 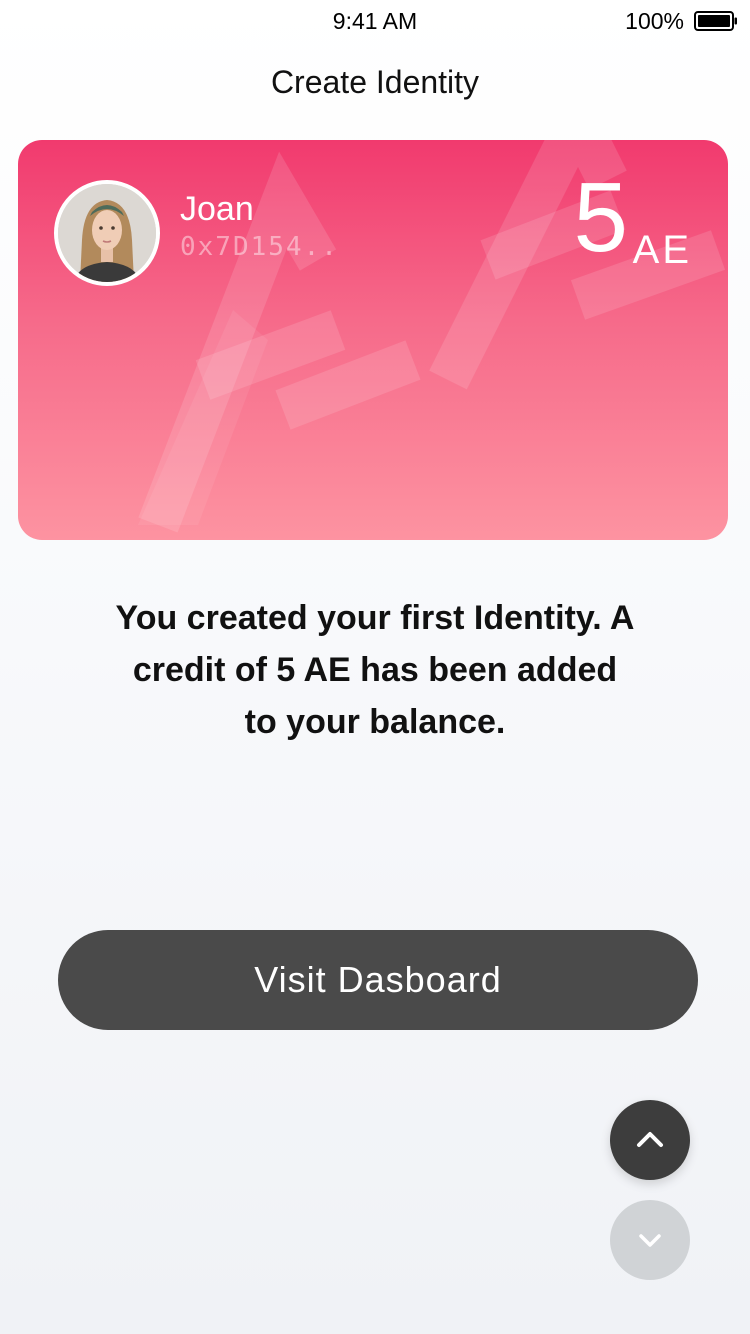 What do you see at coordinates (654, 21) in the screenshot?
I see `battery-percentage: 100%` at bounding box center [654, 21].